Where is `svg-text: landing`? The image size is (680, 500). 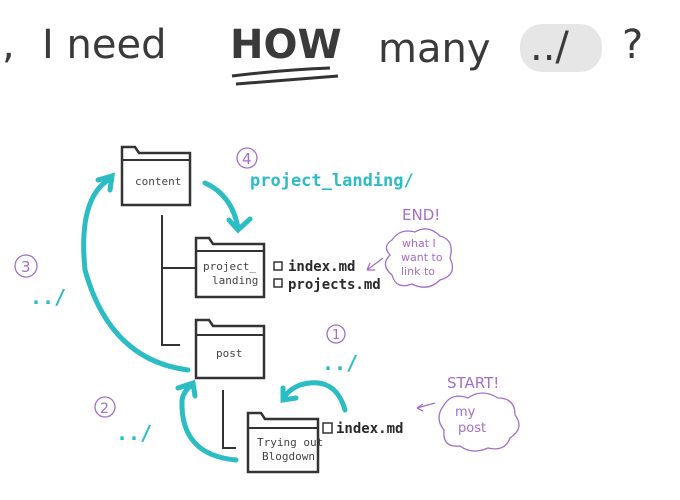 svg-text: landing is located at coordinates (235, 280).